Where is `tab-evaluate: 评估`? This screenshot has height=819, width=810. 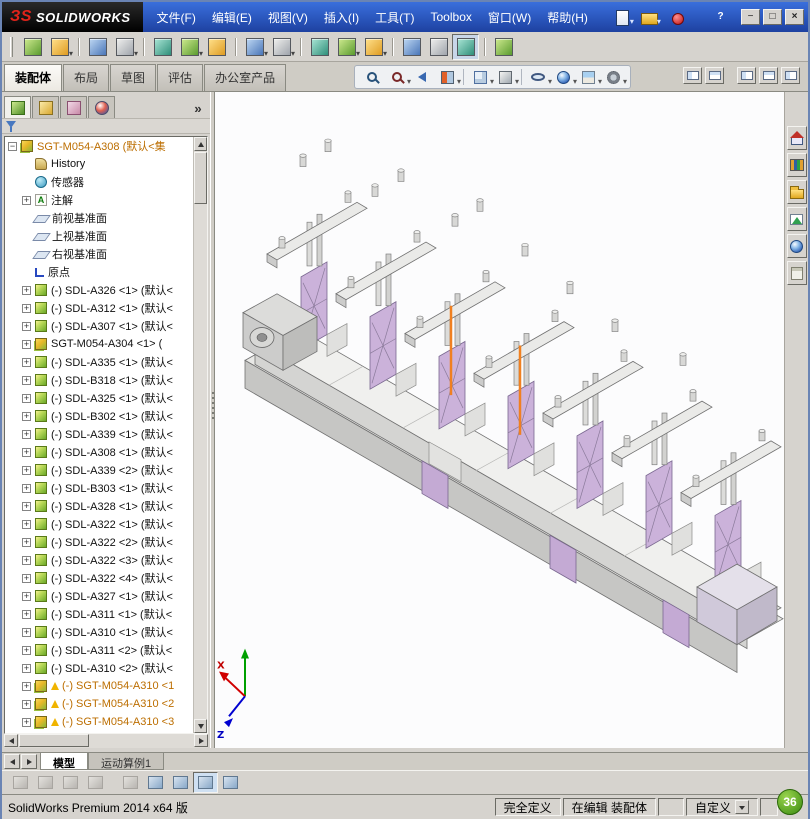
tab-evaluate: 评估 is located at coordinates (180, 77).